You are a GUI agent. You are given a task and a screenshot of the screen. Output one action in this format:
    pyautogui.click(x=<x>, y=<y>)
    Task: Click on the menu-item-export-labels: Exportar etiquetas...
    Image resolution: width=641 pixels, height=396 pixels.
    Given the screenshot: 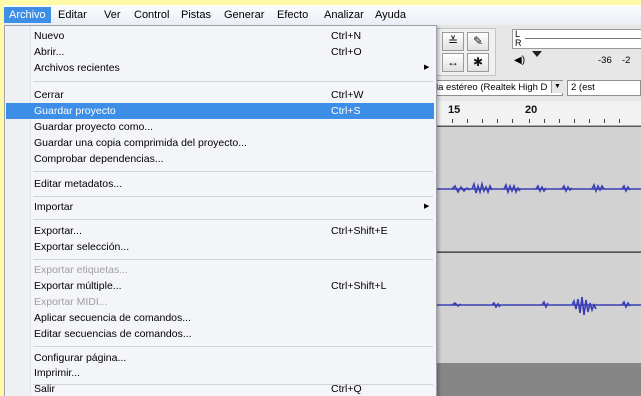 What is the action you would take?
    pyautogui.click(x=220, y=270)
    